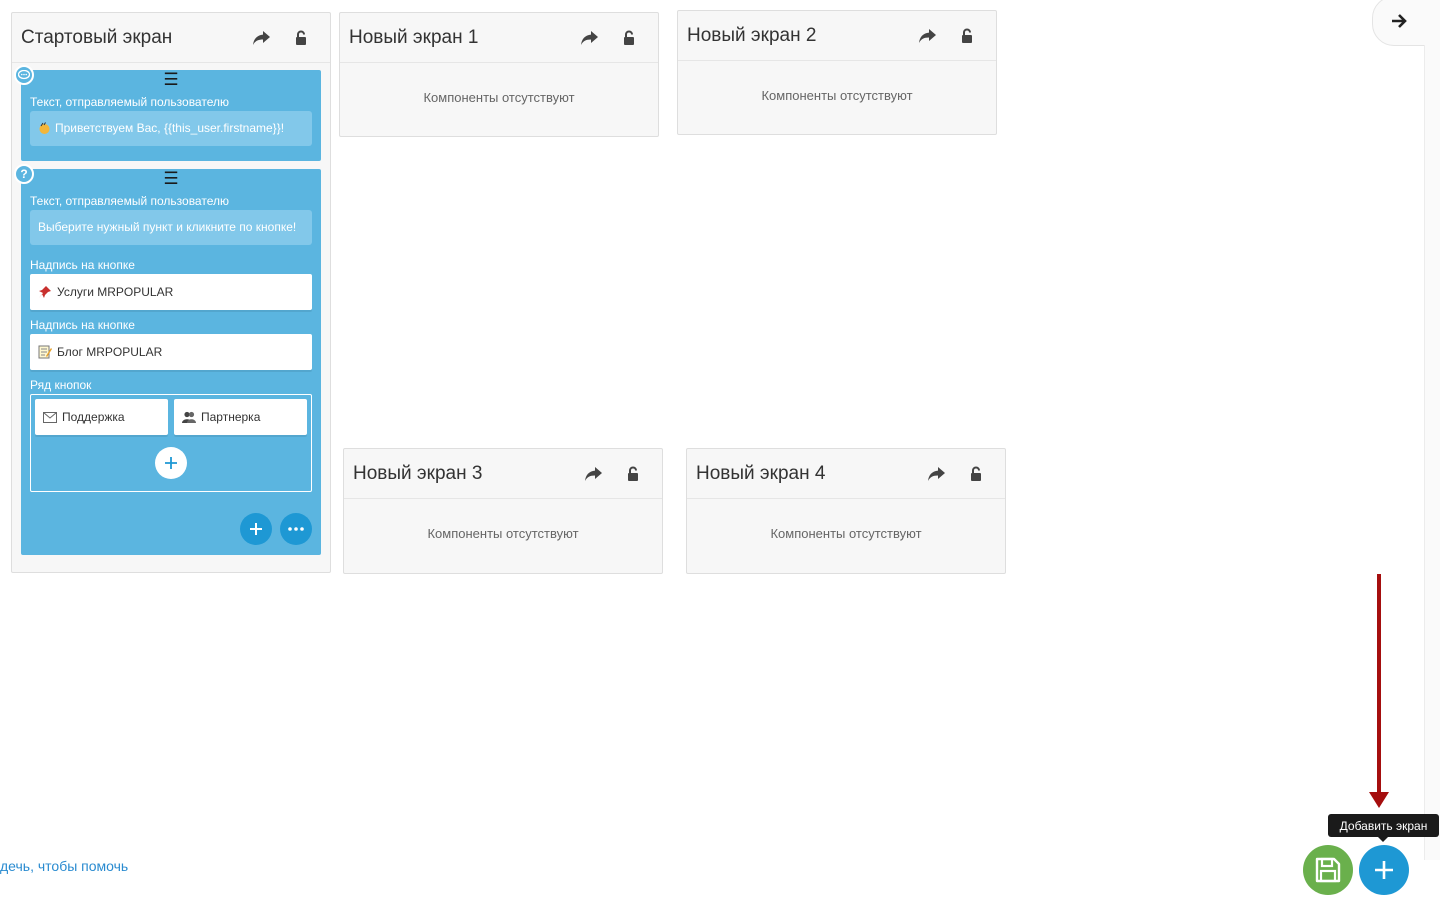 This screenshot has width=1440, height=901. Describe the element at coordinates (115, 292) in the screenshot. I see `button1-text: Услуги MRPOPULAR` at that location.